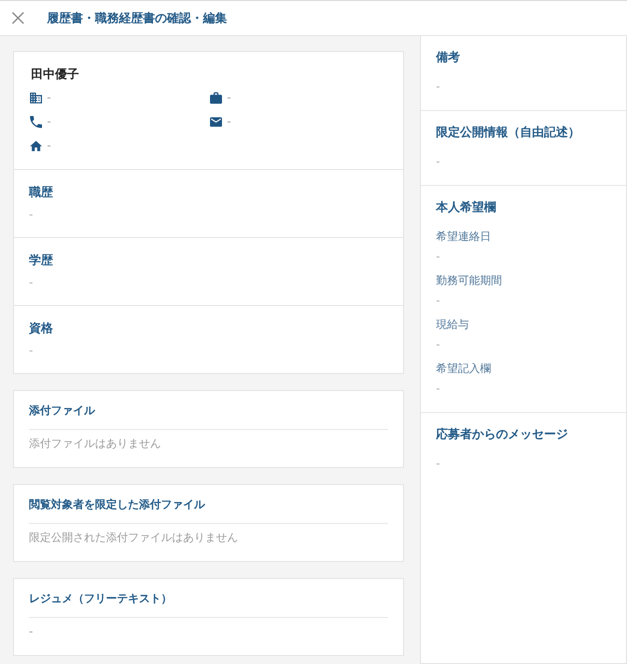 The width and height of the screenshot is (627, 664). What do you see at coordinates (448, 57) in the screenshot?
I see `section-heading: 備考` at bounding box center [448, 57].